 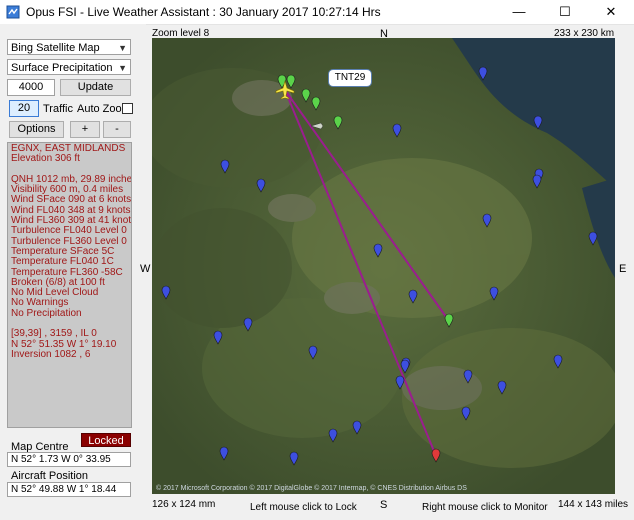 I want to click on map-type-select: Bing Satellite Map ▼, so click(x=69, y=47).